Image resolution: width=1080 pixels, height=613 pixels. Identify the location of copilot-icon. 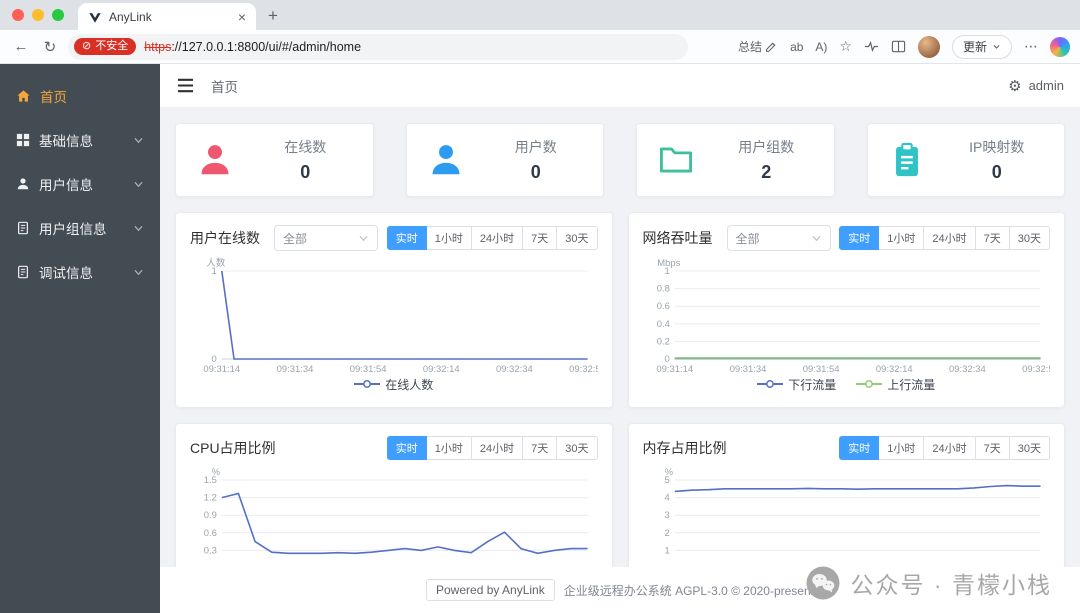
(1060, 46).